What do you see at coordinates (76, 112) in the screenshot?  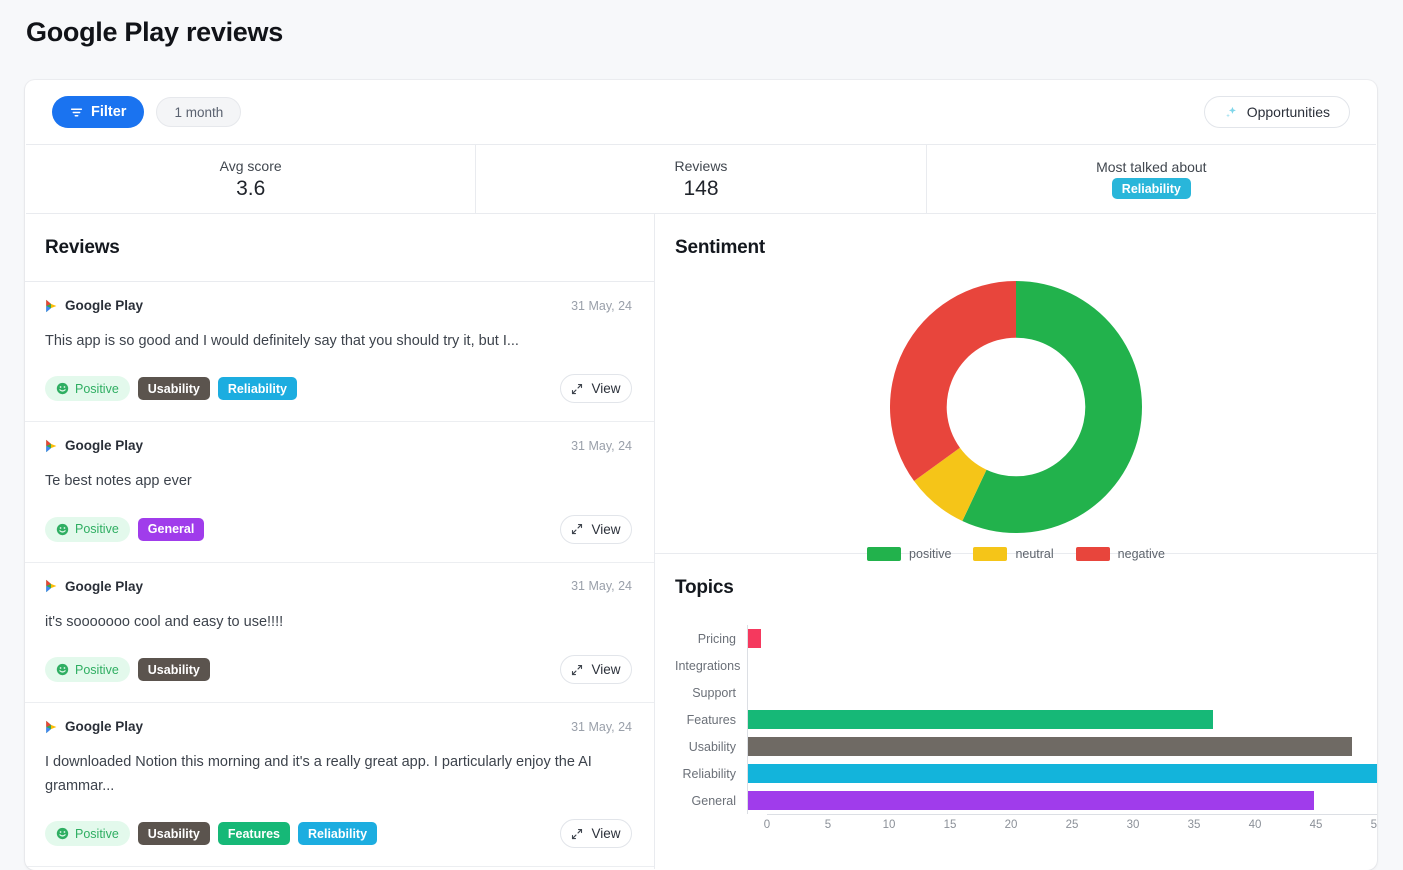 I see `filter-icon` at bounding box center [76, 112].